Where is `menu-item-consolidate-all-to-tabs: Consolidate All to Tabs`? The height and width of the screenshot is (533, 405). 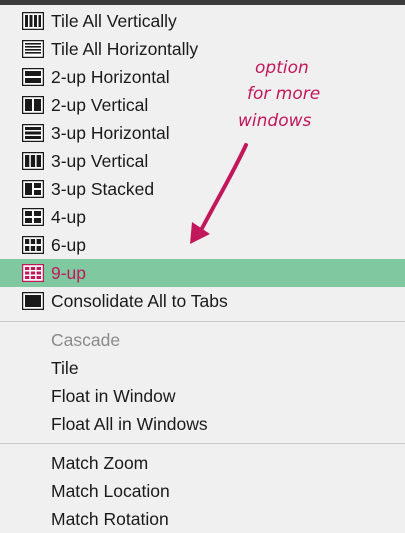 menu-item-consolidate-all-to-tabs: Consolidate All to Tabs is located at coordinates (202, 301).